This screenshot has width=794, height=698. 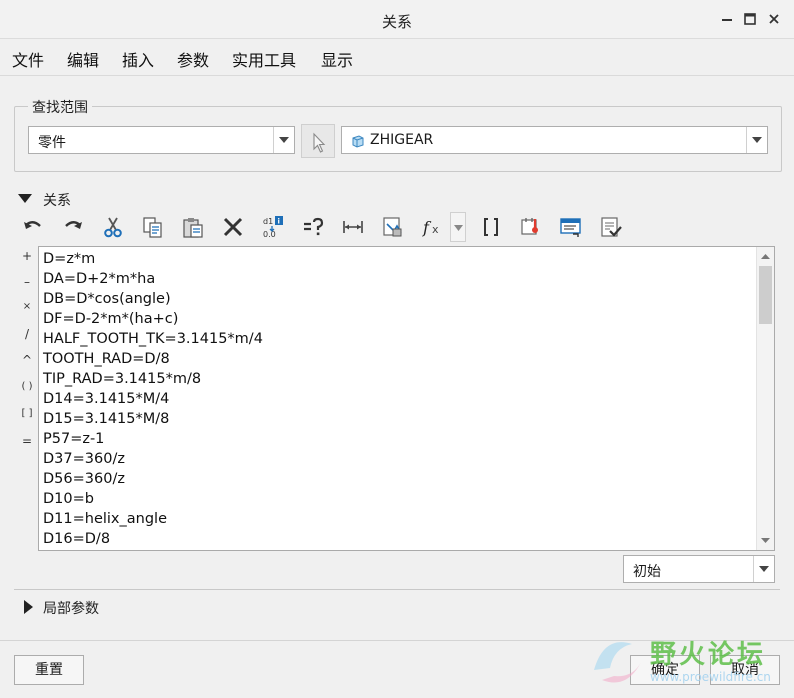 I want to click on function-dropdown, so click(x=458, y=227).